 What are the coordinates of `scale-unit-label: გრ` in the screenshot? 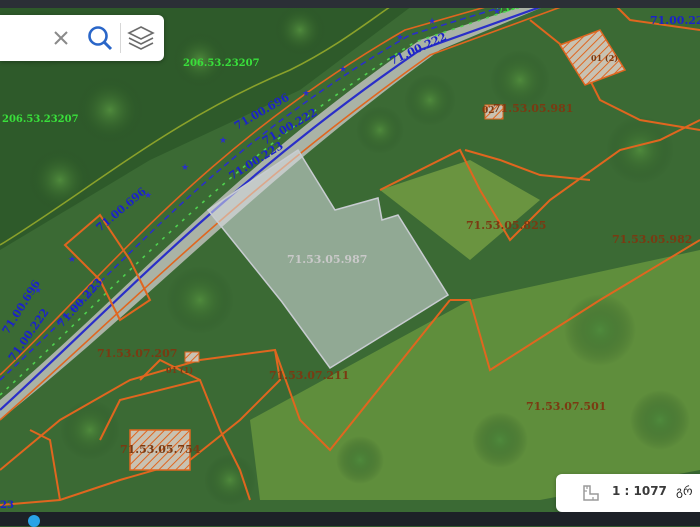 It's located at (684, 491).